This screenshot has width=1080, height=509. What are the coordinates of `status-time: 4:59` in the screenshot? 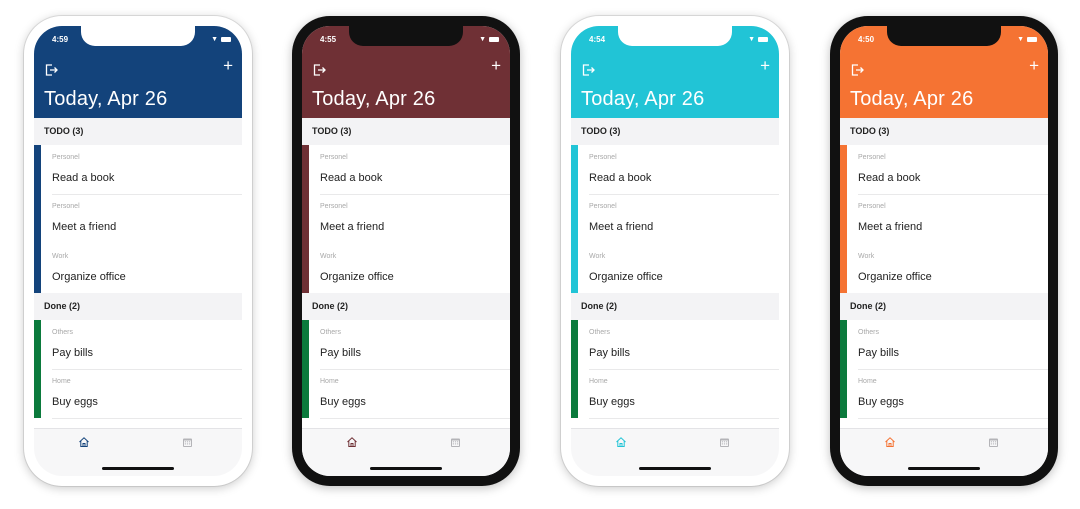 It's located at (60, 39).